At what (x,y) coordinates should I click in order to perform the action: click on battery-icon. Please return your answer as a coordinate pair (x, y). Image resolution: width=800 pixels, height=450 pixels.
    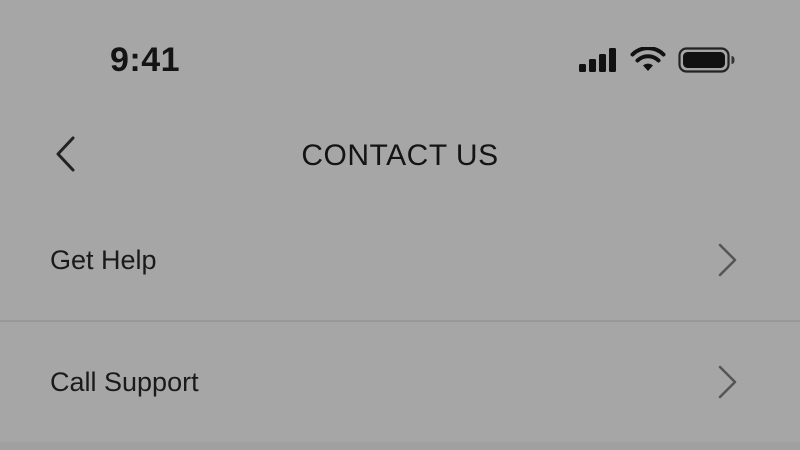
    Looking at the image, I should click on (707, 60).